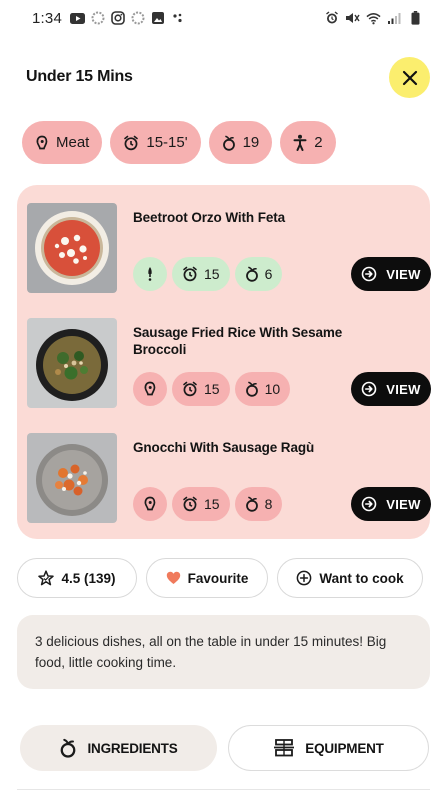 The image size is (447, 800). Describe the element at coordinates (79, 76) in the screenshot. I see `page-title: Under 15 Mins` at that location.